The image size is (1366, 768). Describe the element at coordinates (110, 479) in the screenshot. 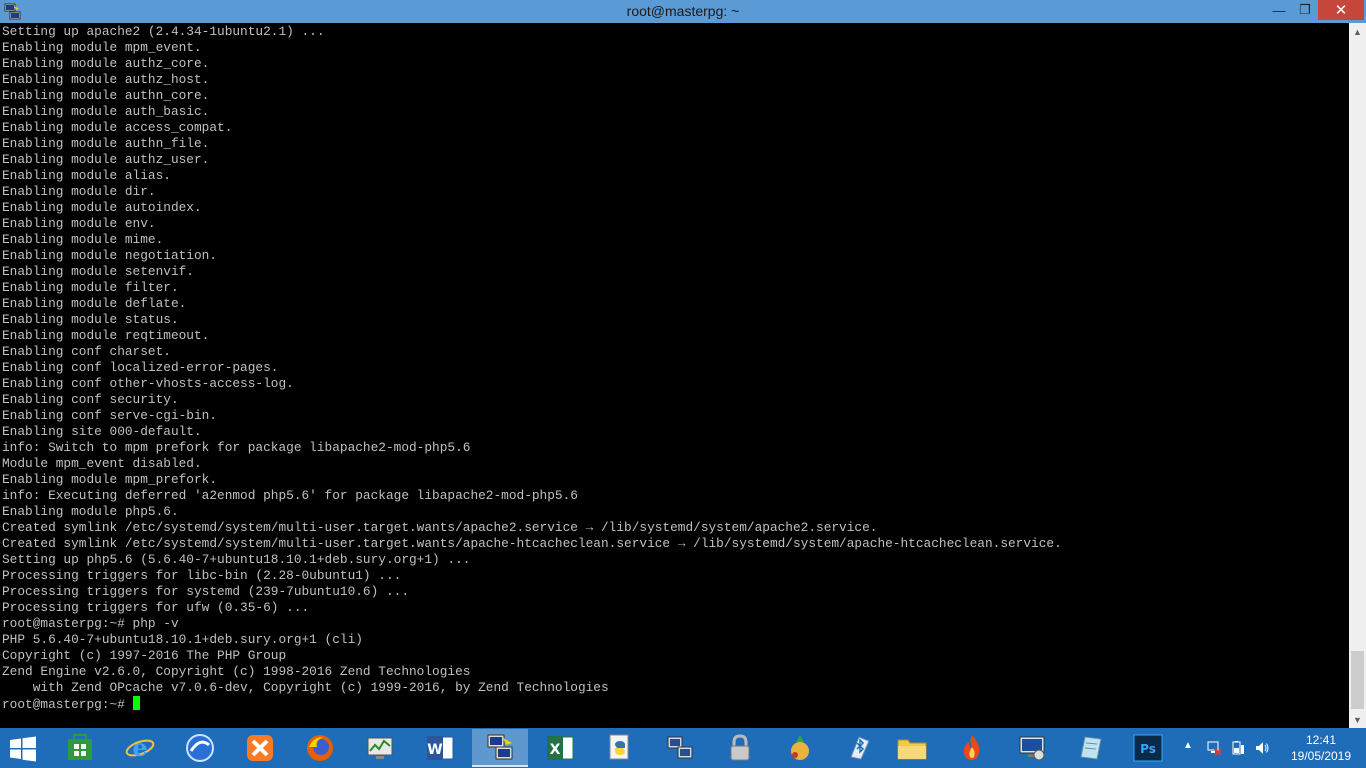

I see `terminal-line: Enabling module mpm_prefork.` at that location.